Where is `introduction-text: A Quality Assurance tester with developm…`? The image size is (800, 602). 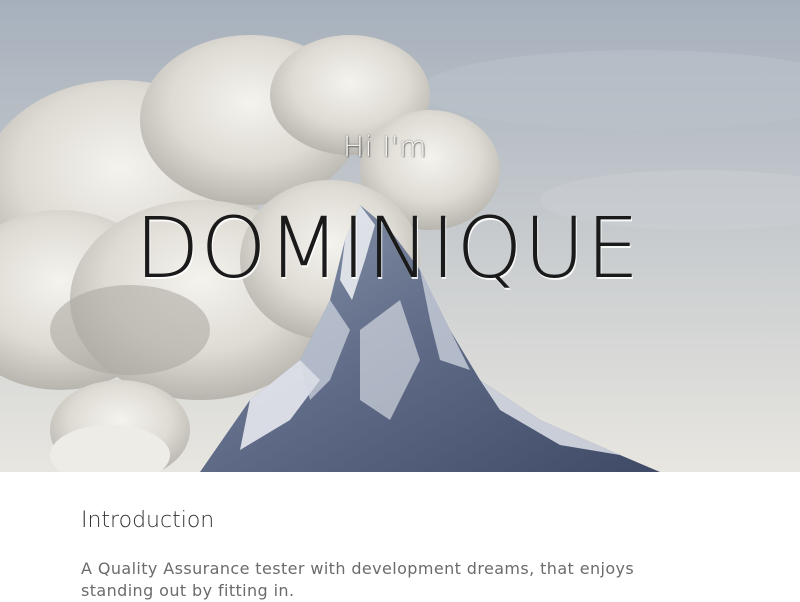
introduction-text: A Quality Assurance tester with developm… is located at coordinates (358, 579).